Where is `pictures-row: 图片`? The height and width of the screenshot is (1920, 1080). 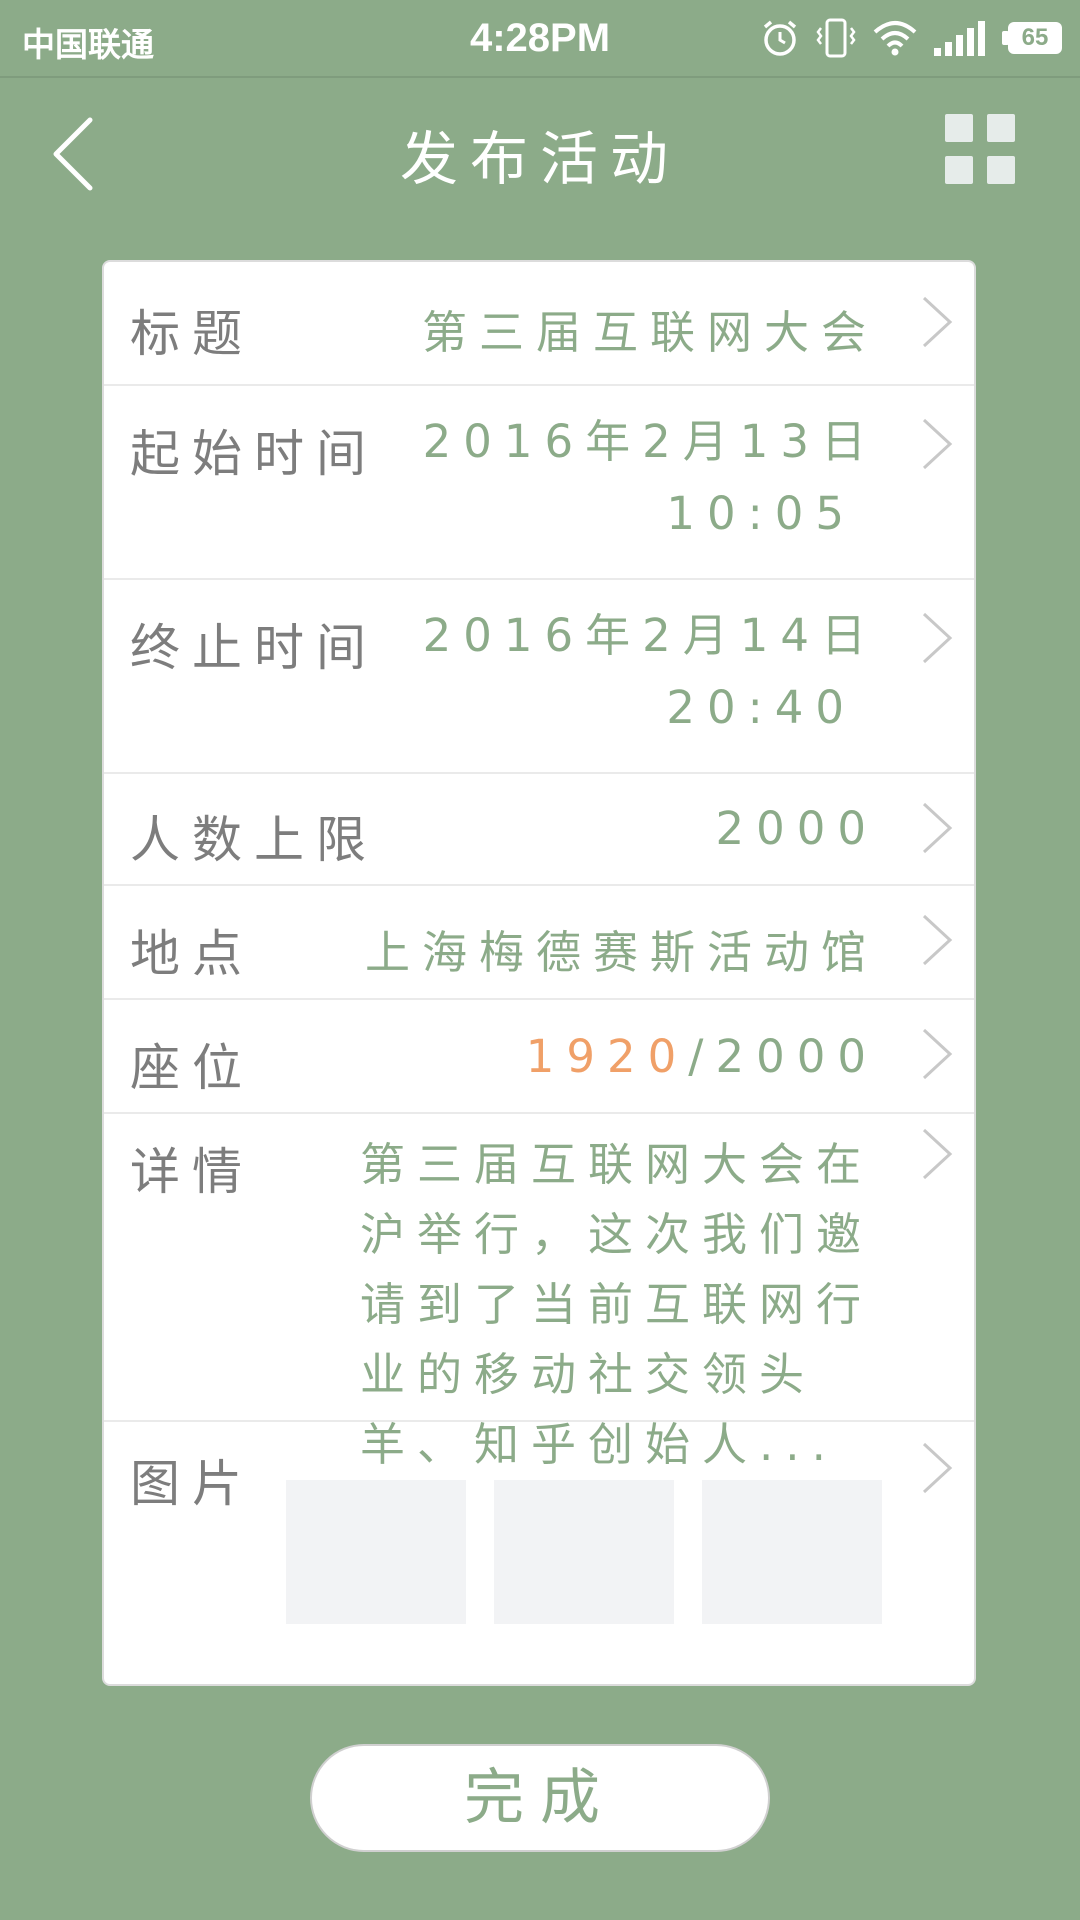
pictures-row: 图片 is located at coordinates (539, 1552).